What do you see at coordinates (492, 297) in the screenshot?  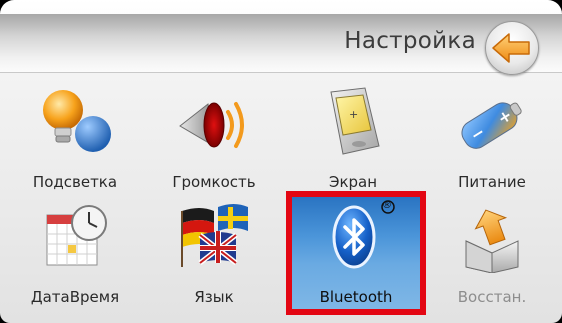 I see `tile-label: Восстан.` at bounding box center [492, 297].